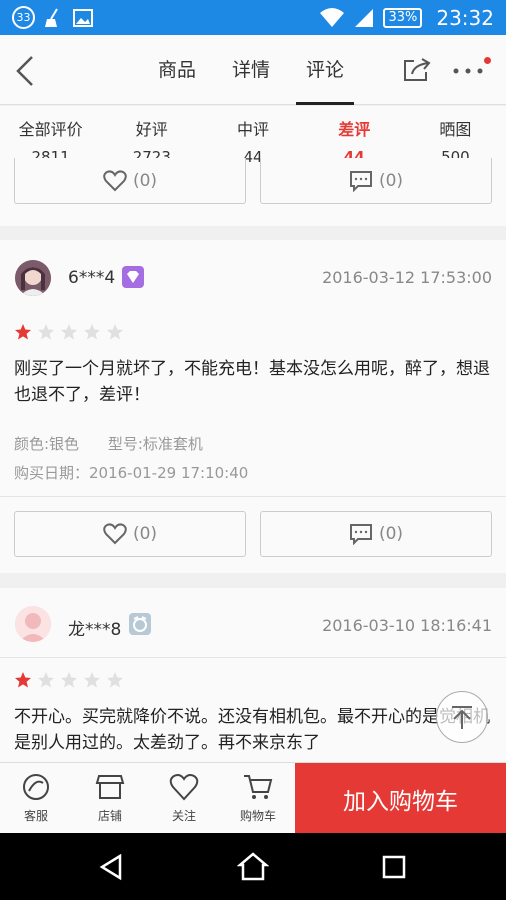  What do you see at coordinates (257, 816) in the screenshot?
I see `cart-label: 购物车` at bounding box center [257, 816].